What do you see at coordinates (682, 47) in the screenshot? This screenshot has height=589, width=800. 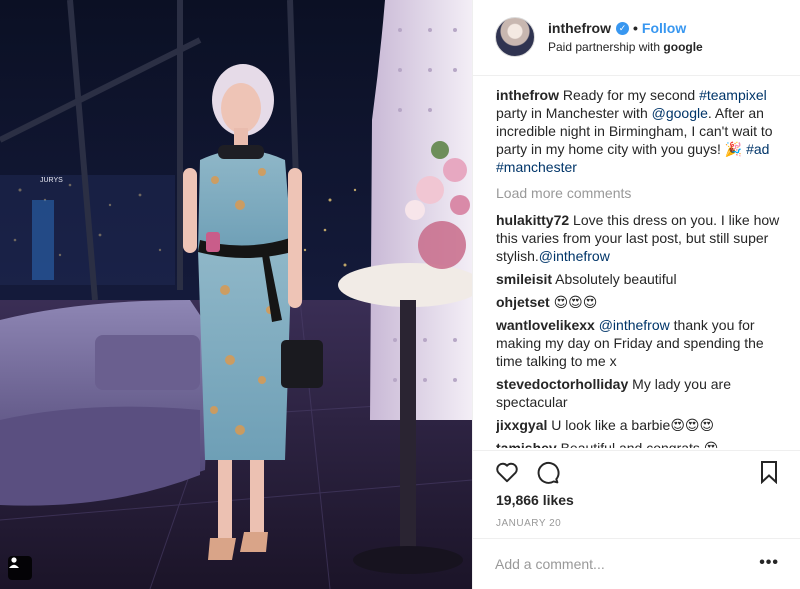 I see `partner-link: google` at bounding box center [682, 47].